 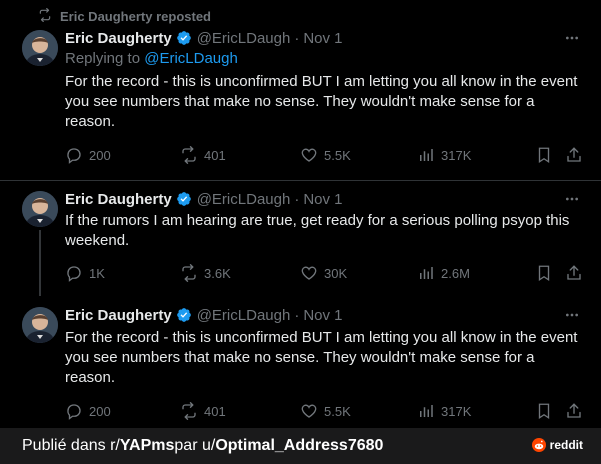 I want to click on views-count: 2.6M, so click(x=455, y=273).